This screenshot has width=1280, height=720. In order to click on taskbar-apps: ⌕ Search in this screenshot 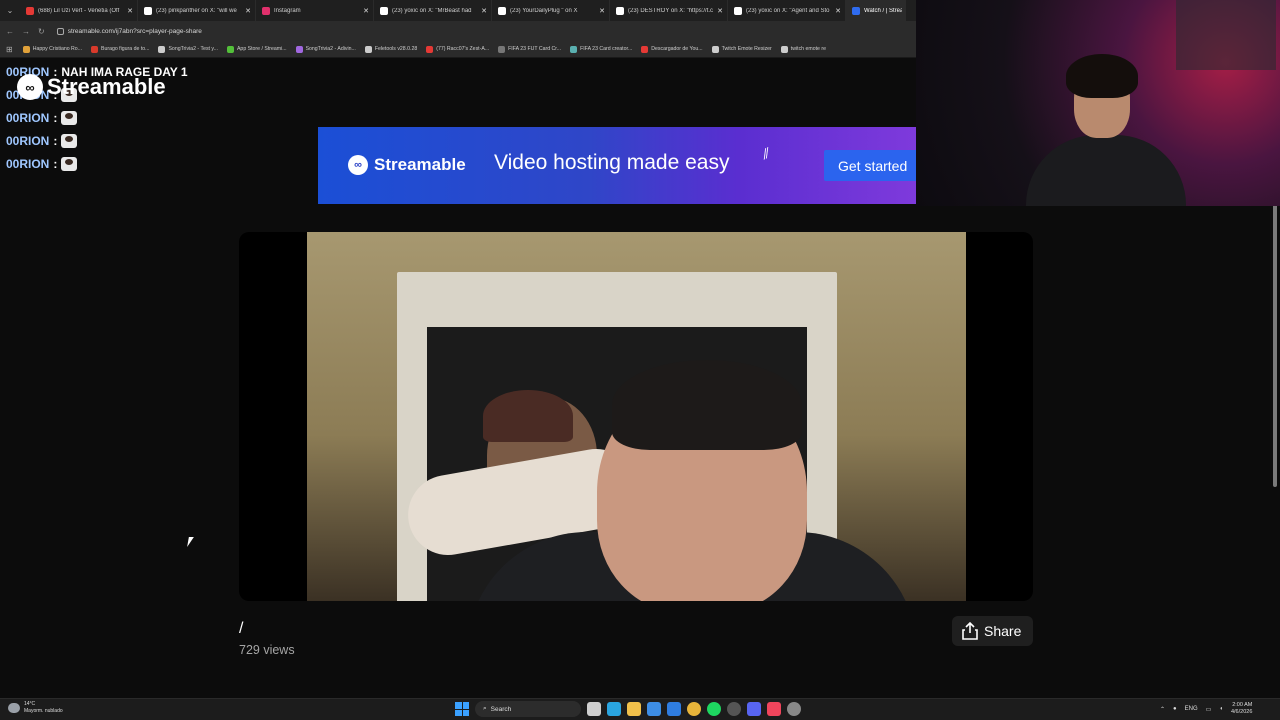, I will do `click(628, 709)`.